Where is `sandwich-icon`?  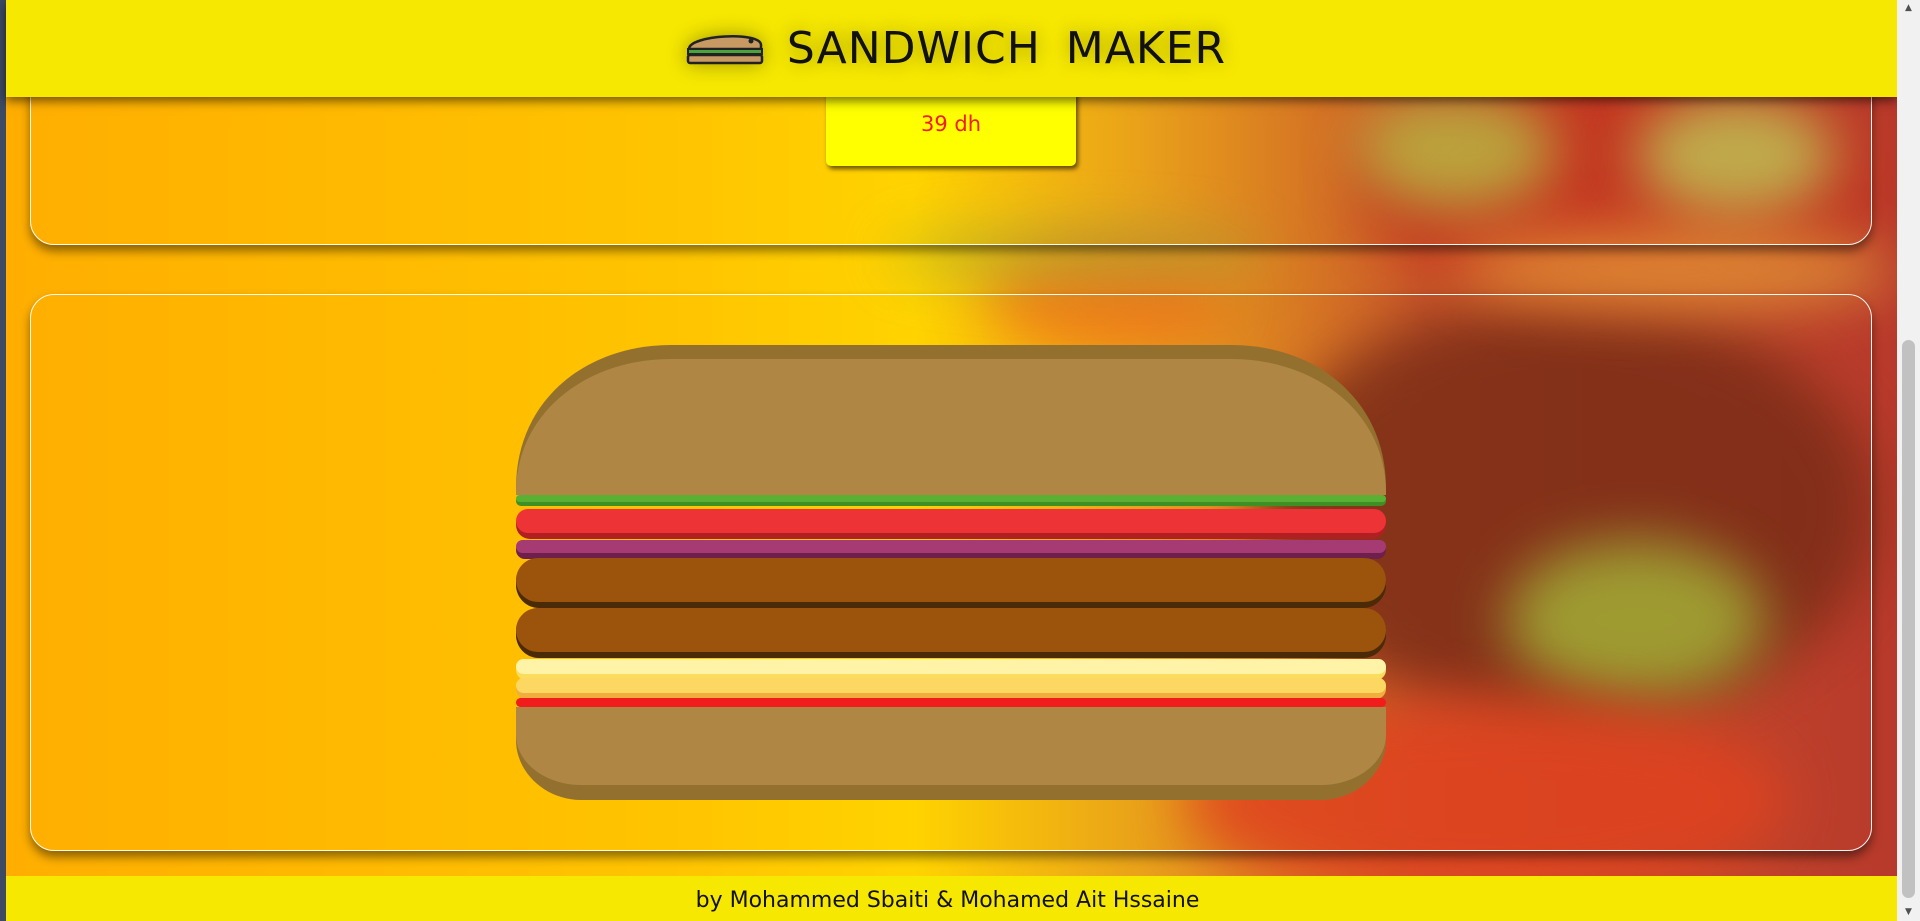
sandwich-icon is located at coordinates (725, 49).